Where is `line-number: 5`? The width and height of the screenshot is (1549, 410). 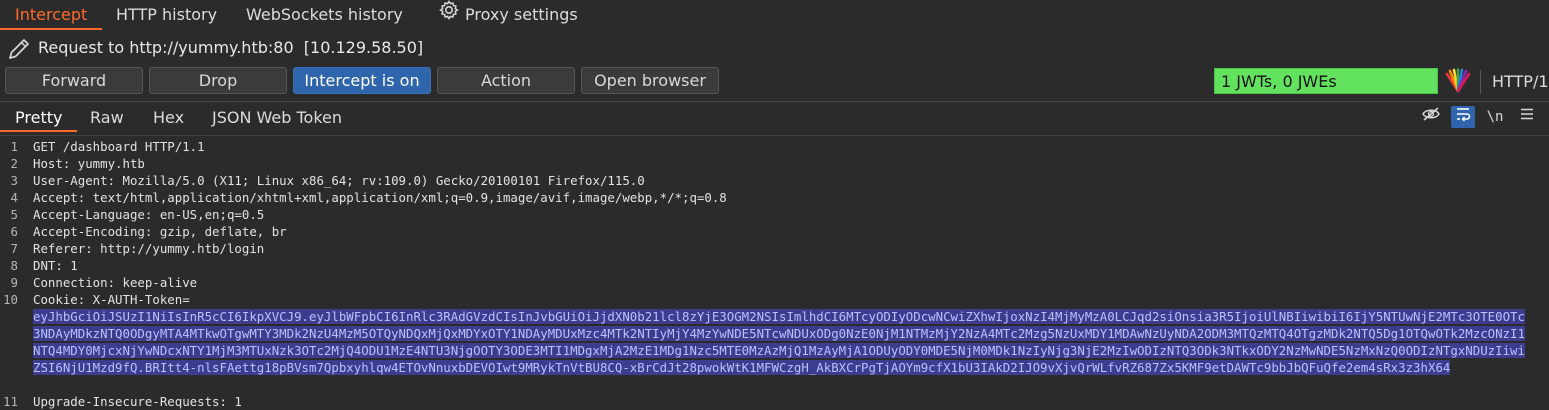
line-number: 5 is located at coordinates (14, 214).